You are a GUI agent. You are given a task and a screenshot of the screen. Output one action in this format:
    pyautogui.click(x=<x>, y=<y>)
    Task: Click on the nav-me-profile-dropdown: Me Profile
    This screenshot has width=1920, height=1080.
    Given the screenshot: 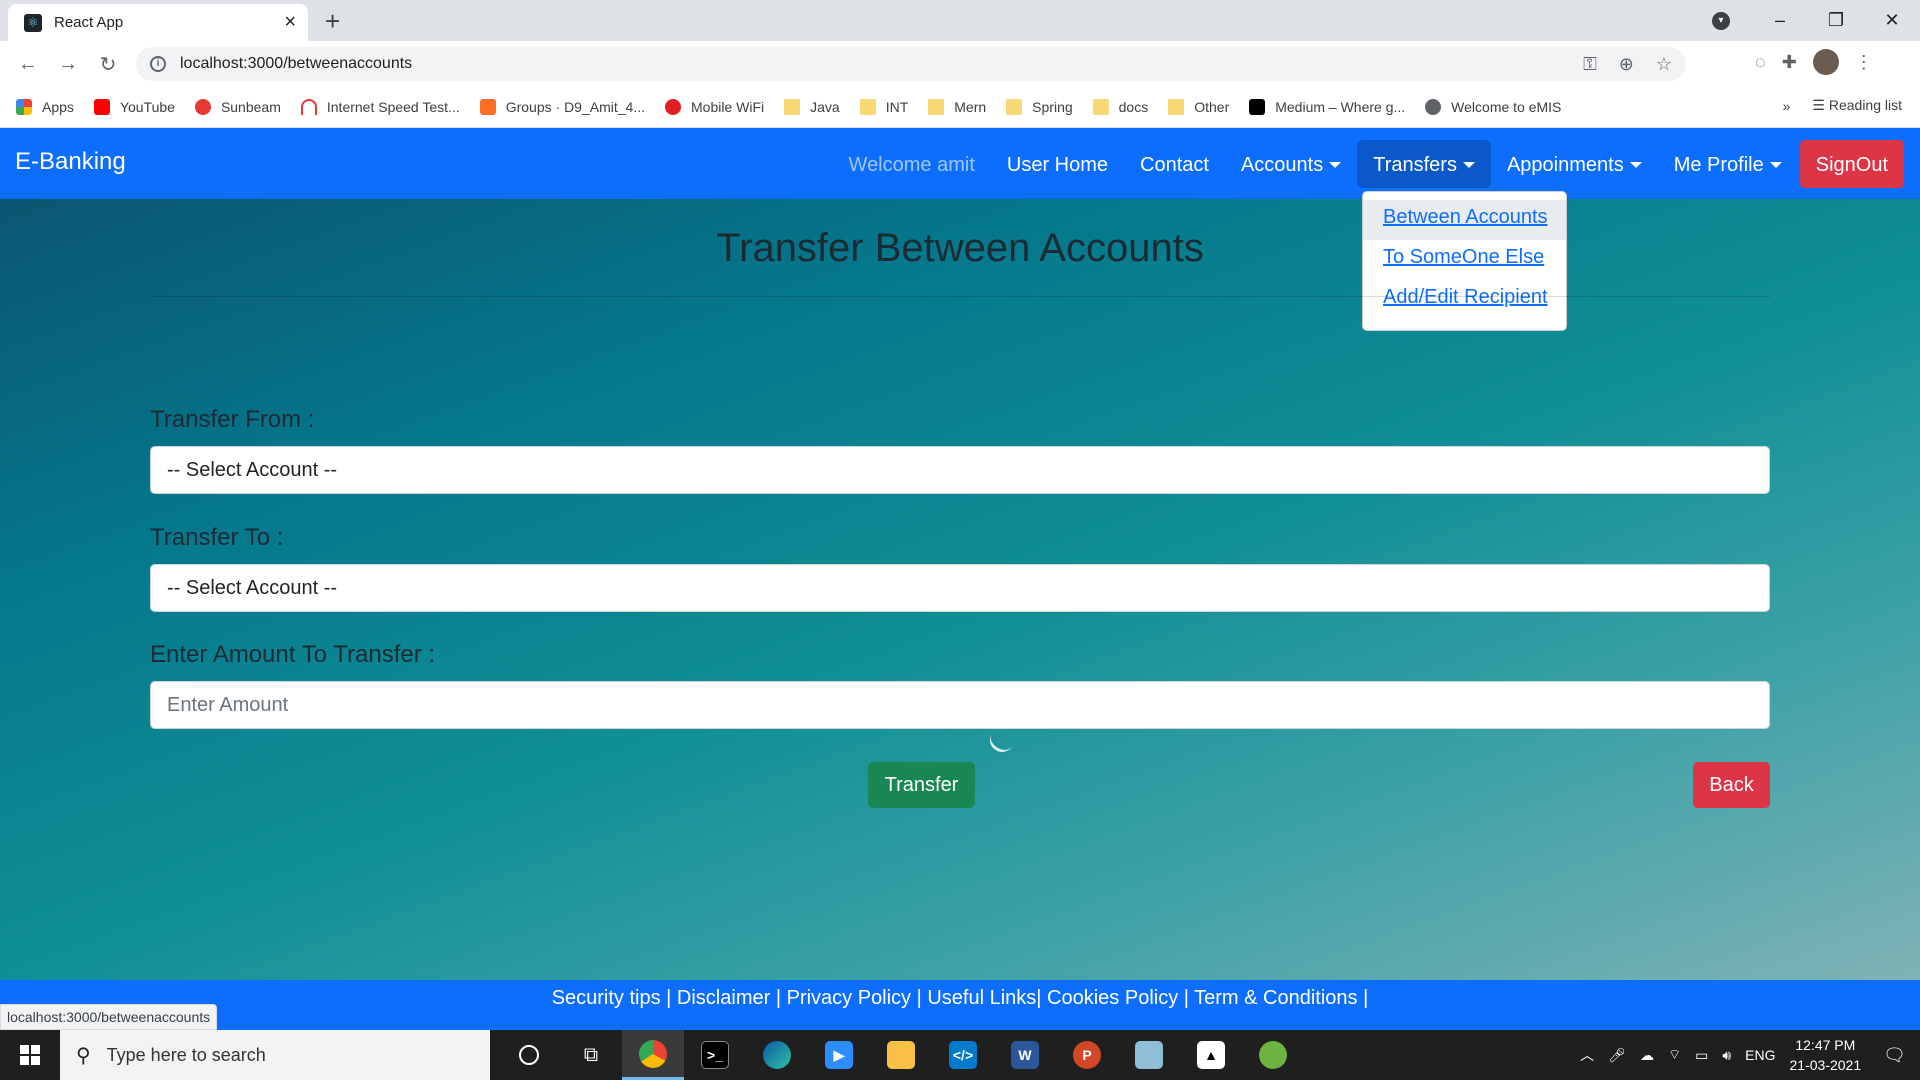 What is the action you would take?
    pyautogui.click(x=1728, y=164)
    